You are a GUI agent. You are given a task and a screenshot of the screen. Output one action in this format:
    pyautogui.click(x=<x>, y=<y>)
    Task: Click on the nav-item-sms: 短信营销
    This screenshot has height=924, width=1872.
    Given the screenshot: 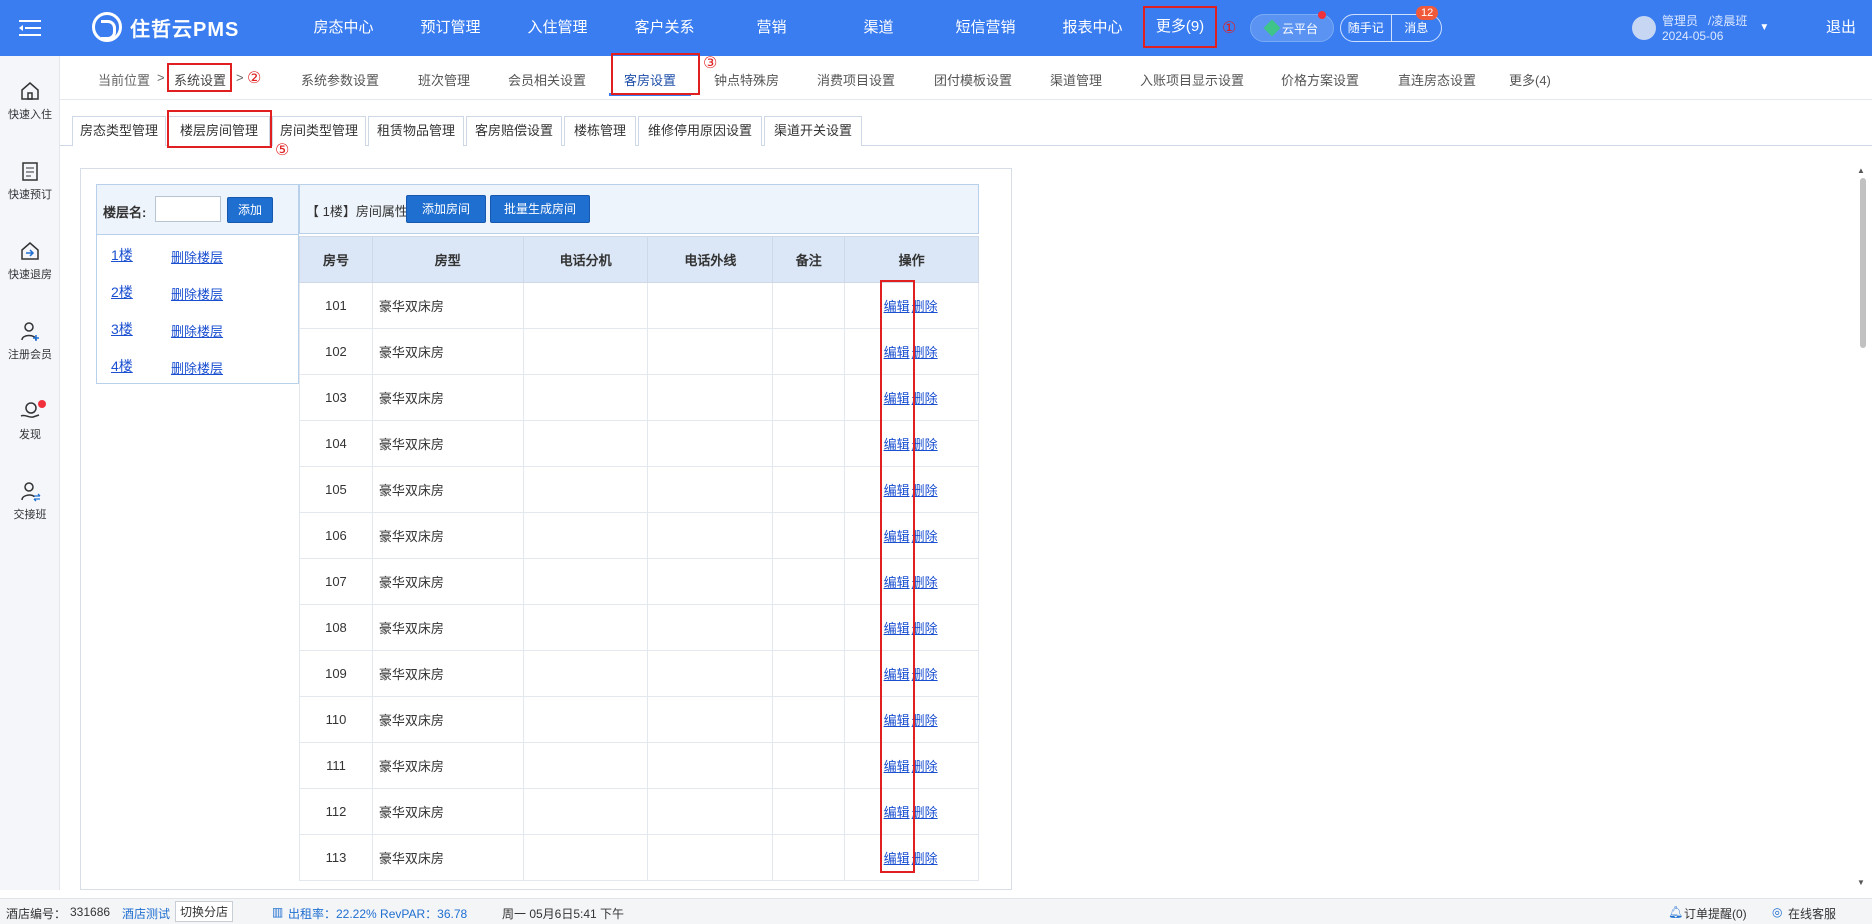 What is the action you would take?
    pyautogui.click(x=985, y=28)
    